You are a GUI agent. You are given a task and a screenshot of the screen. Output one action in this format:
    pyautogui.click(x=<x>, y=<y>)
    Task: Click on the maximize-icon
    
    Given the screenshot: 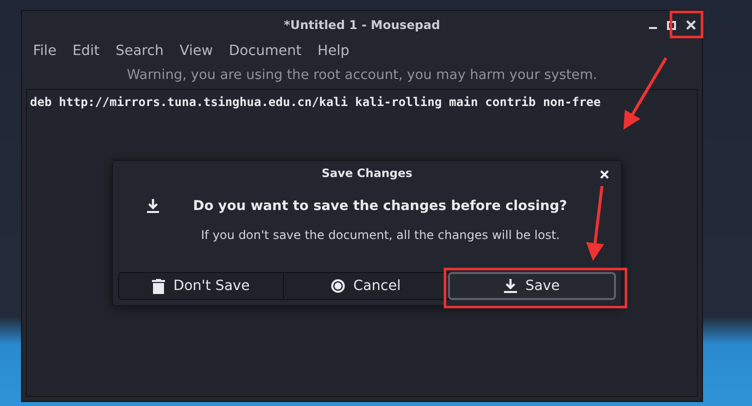 What is the action you would take?
    pyautogui.click(x=671, y=25)
    